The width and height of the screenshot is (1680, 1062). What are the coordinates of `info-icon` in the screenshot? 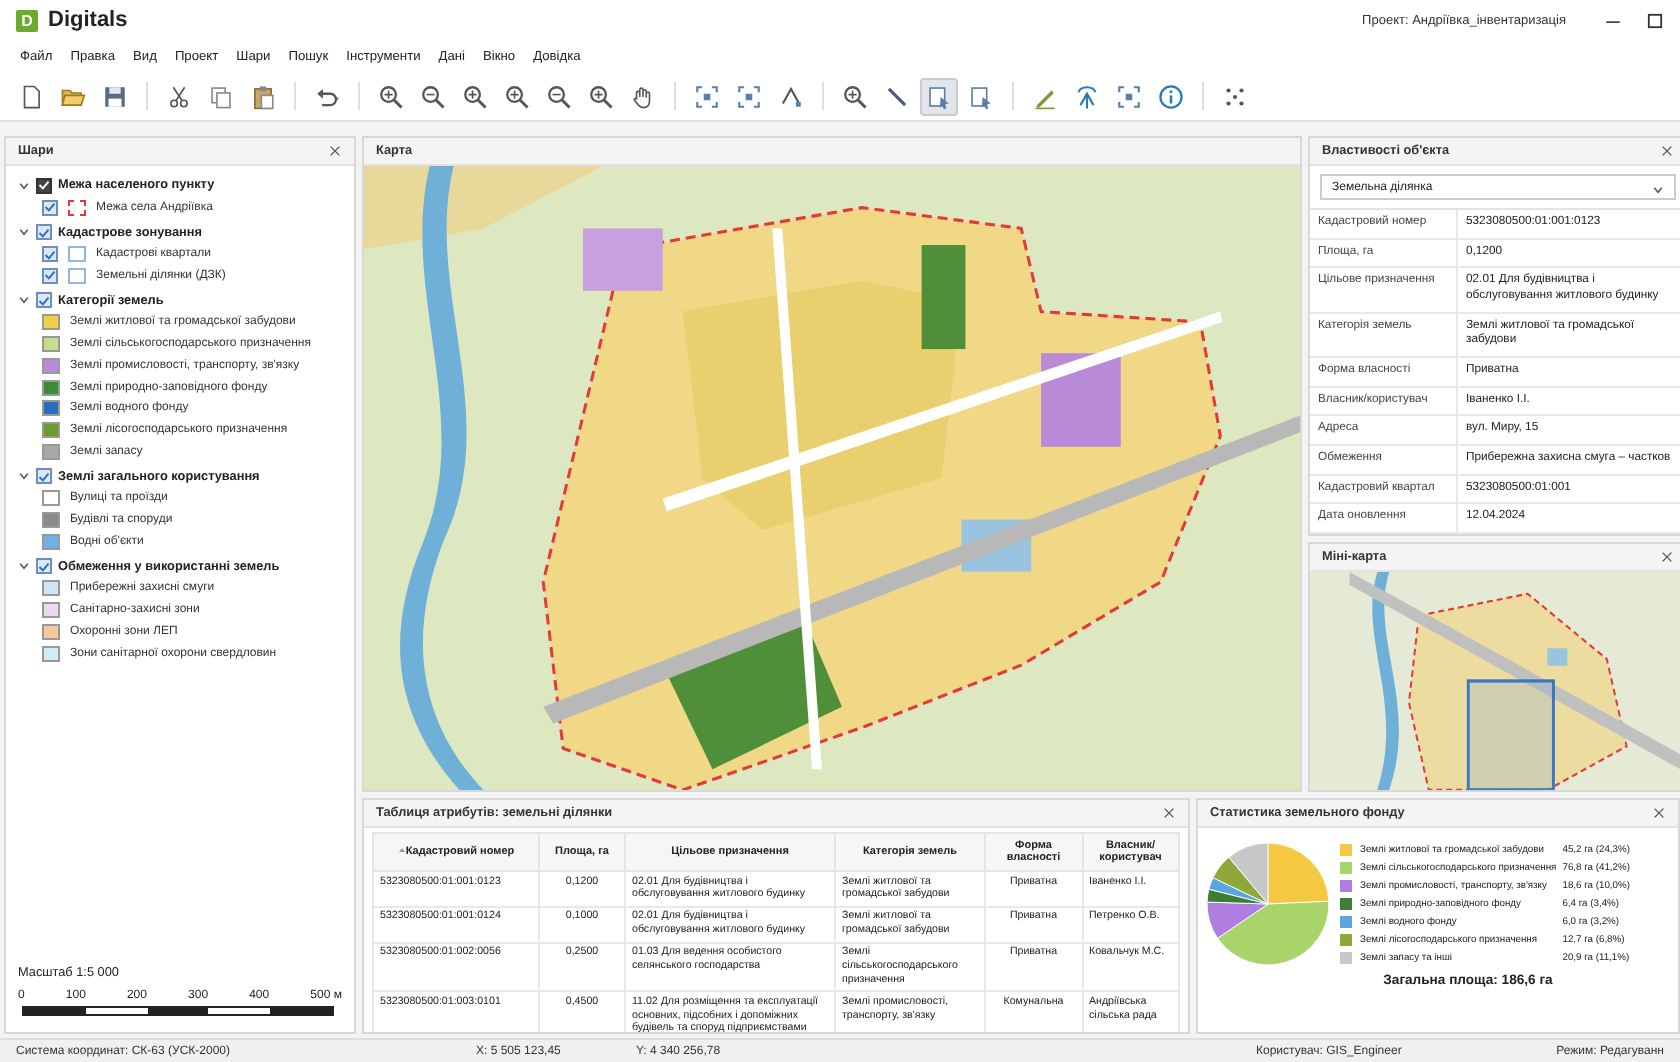 It's located at (1171, 96).